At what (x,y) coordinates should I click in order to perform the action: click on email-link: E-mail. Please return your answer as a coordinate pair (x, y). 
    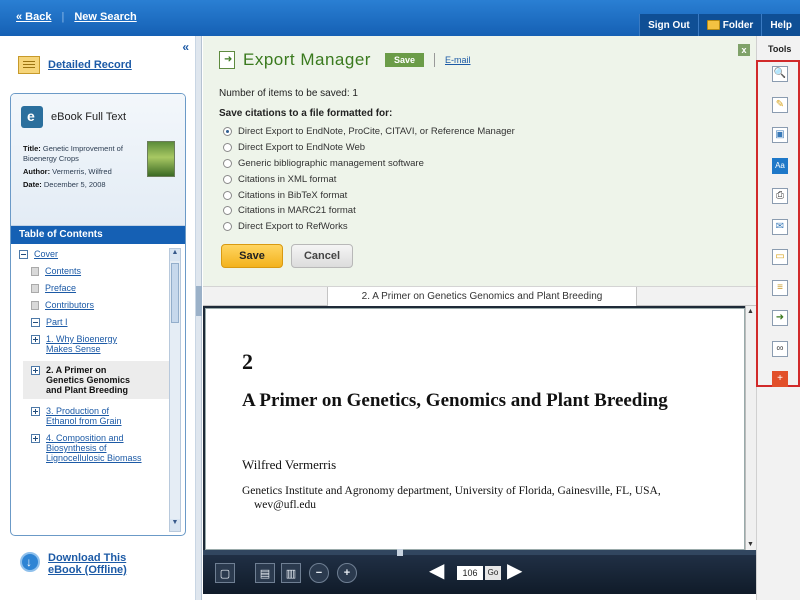
    Looking at the image, I should click on (458, 60).